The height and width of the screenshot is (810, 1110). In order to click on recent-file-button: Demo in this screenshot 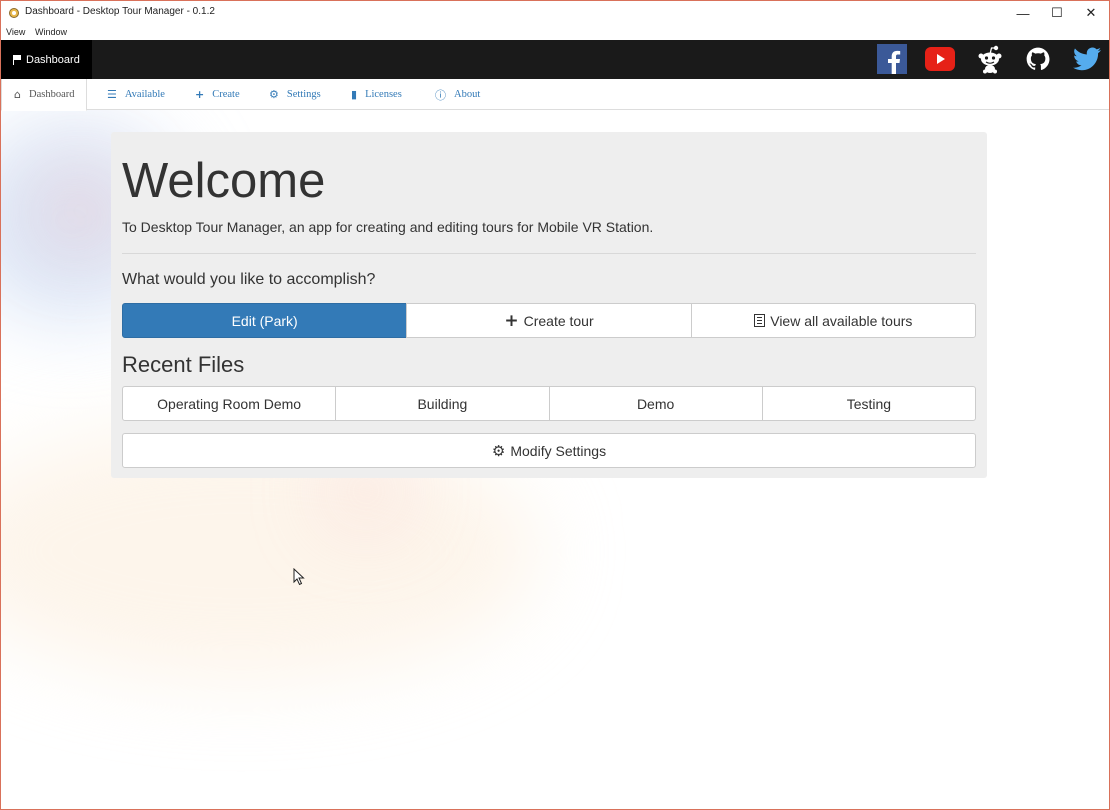, I will do `click(655, 403)`.